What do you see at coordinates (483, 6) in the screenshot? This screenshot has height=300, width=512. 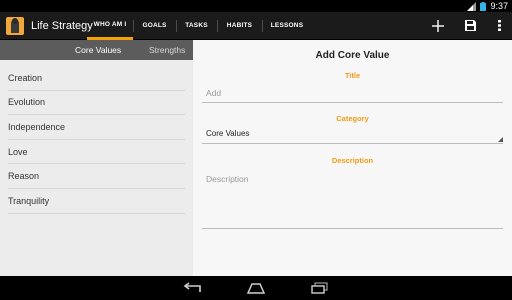 I see `battery-icon` at bounding box center [483, 6].